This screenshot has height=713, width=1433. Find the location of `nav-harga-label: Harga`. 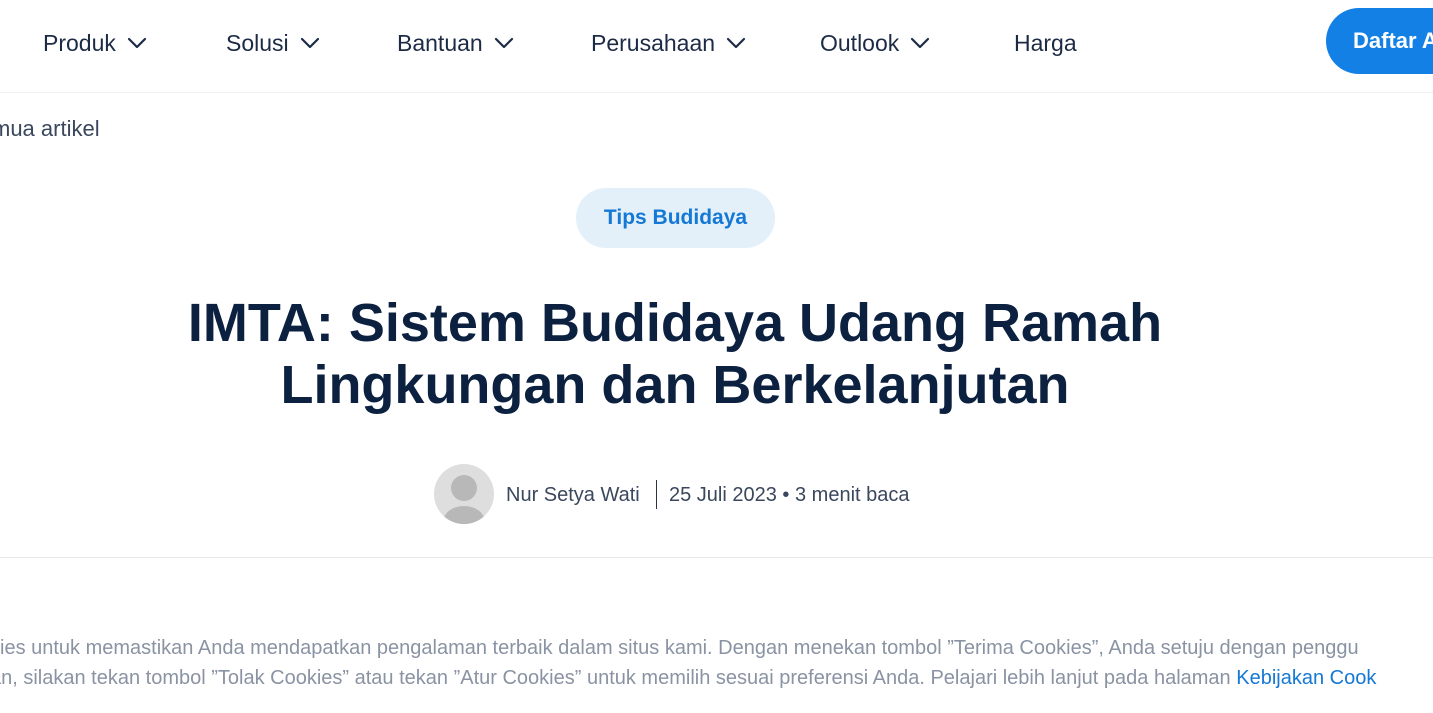

nav-harga-label: Harga is located at coordinates (1045, 42).